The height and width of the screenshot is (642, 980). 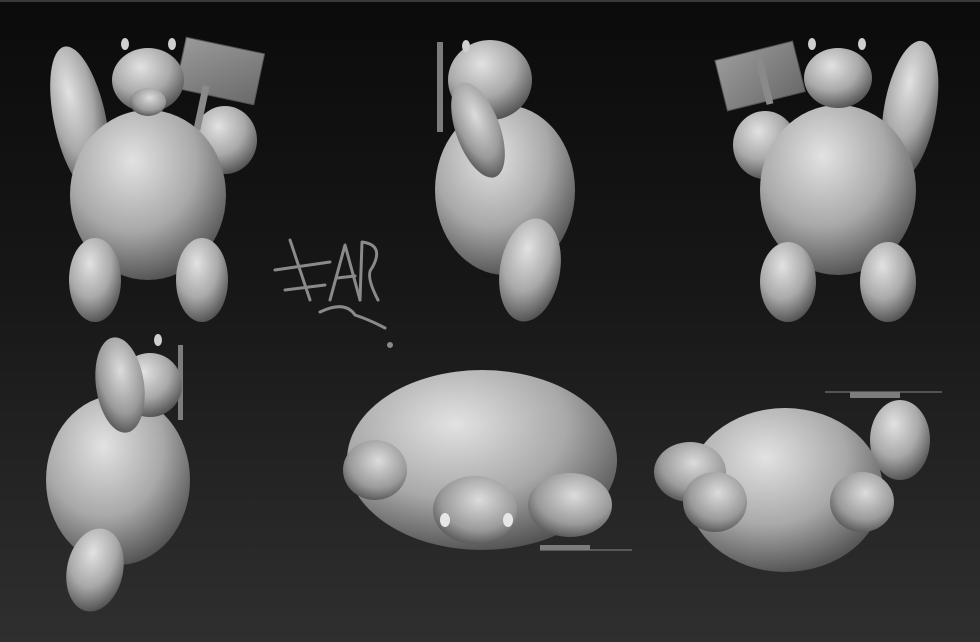 What do you see at coordinates (798, 481) in the screenshot?
I see `figure-underside-view` at bounding box center [798, 481].